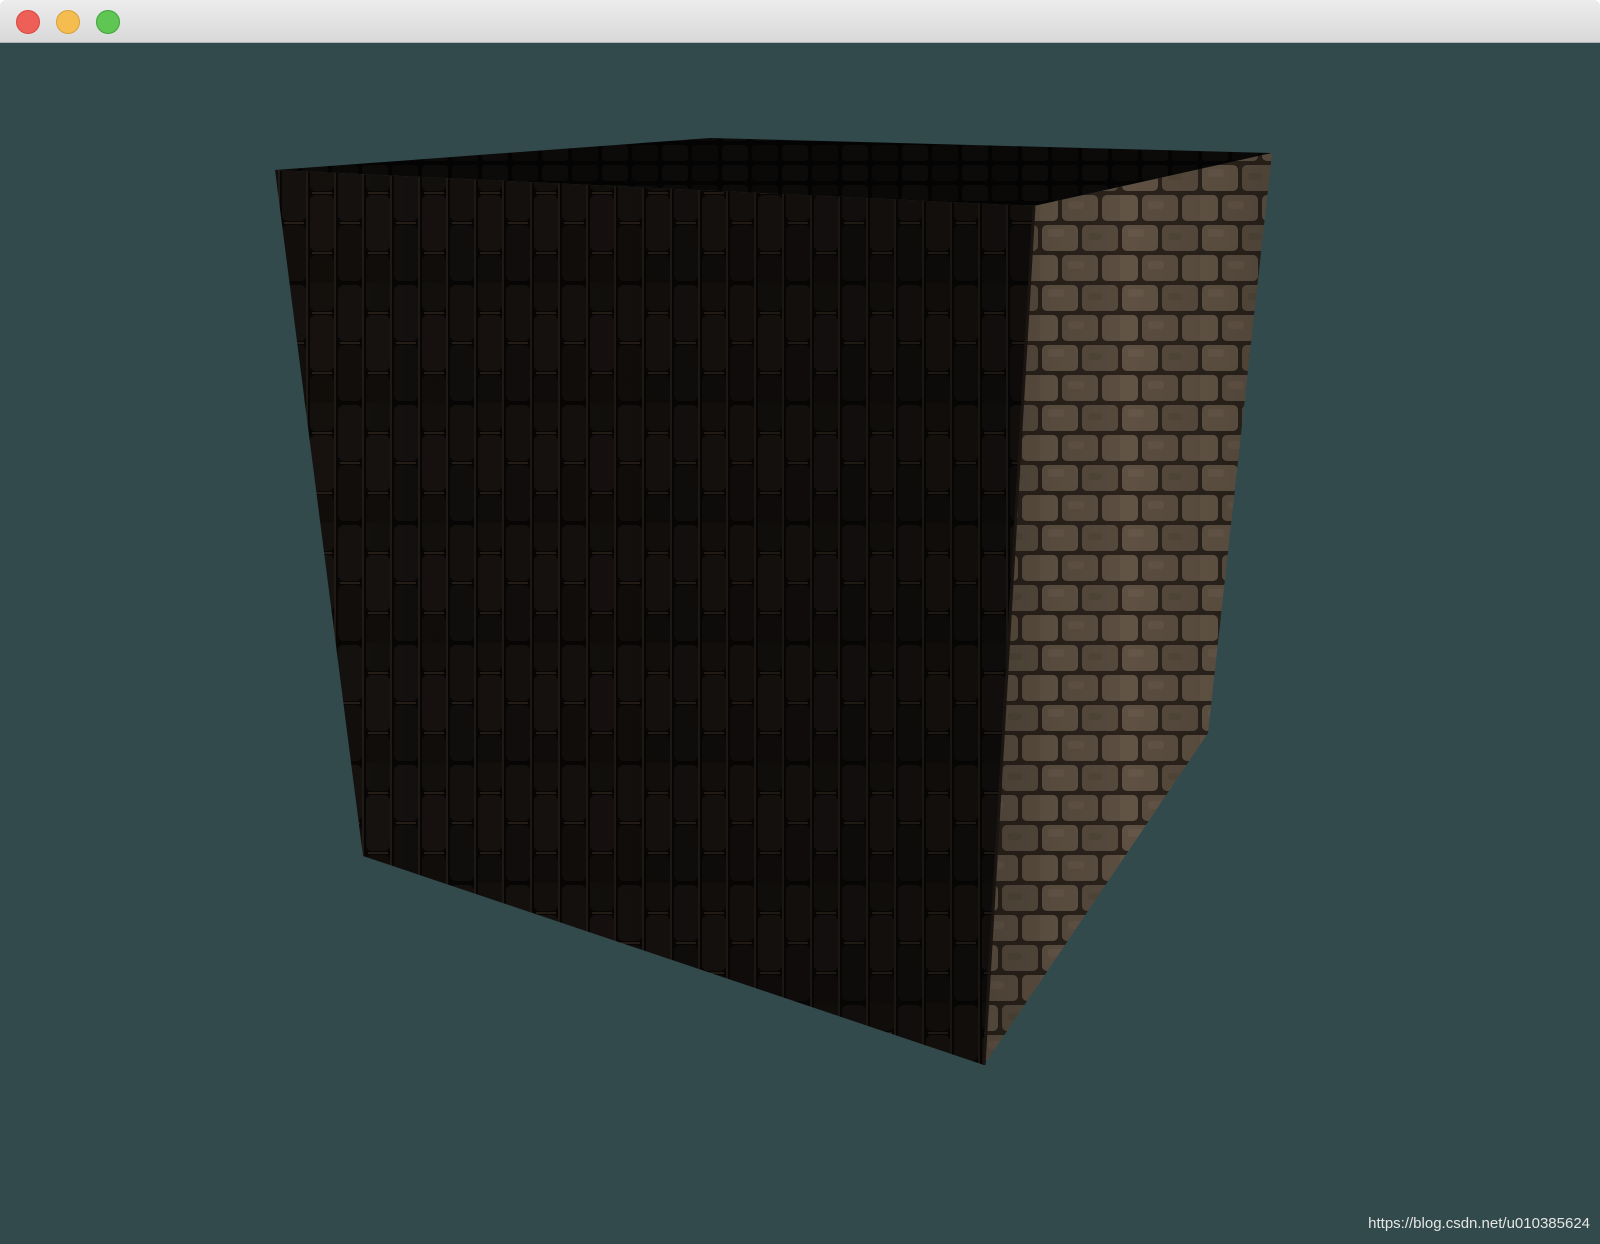 The image size is (1600, 1244). Describe the element at coordinates (108, 22) in the screenshot. I see `maximize-button` at that location.